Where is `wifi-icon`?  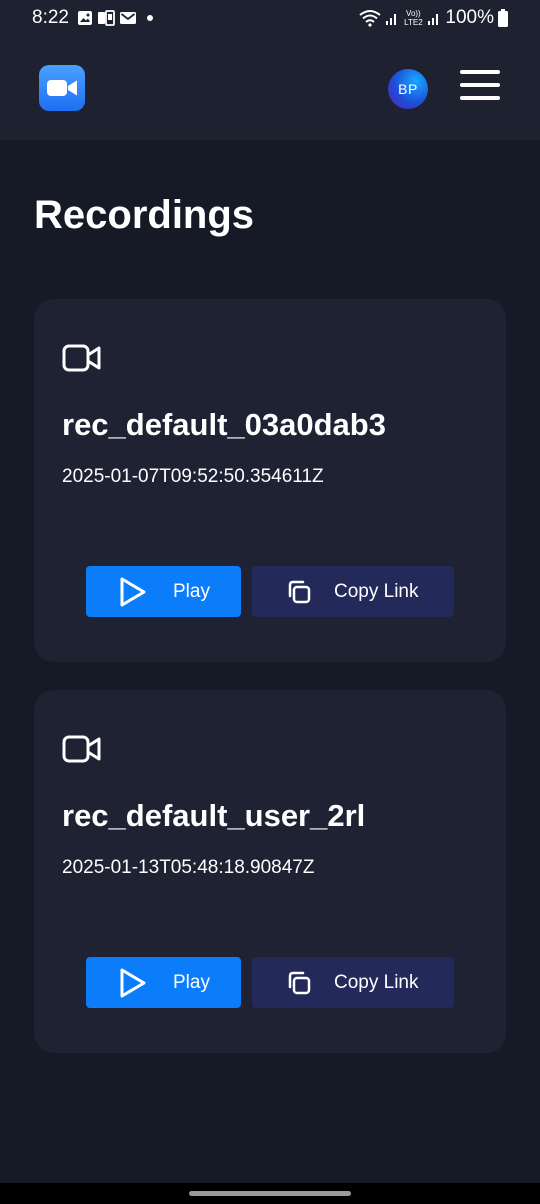 wifi-icon is located at coordinates (370, 18).